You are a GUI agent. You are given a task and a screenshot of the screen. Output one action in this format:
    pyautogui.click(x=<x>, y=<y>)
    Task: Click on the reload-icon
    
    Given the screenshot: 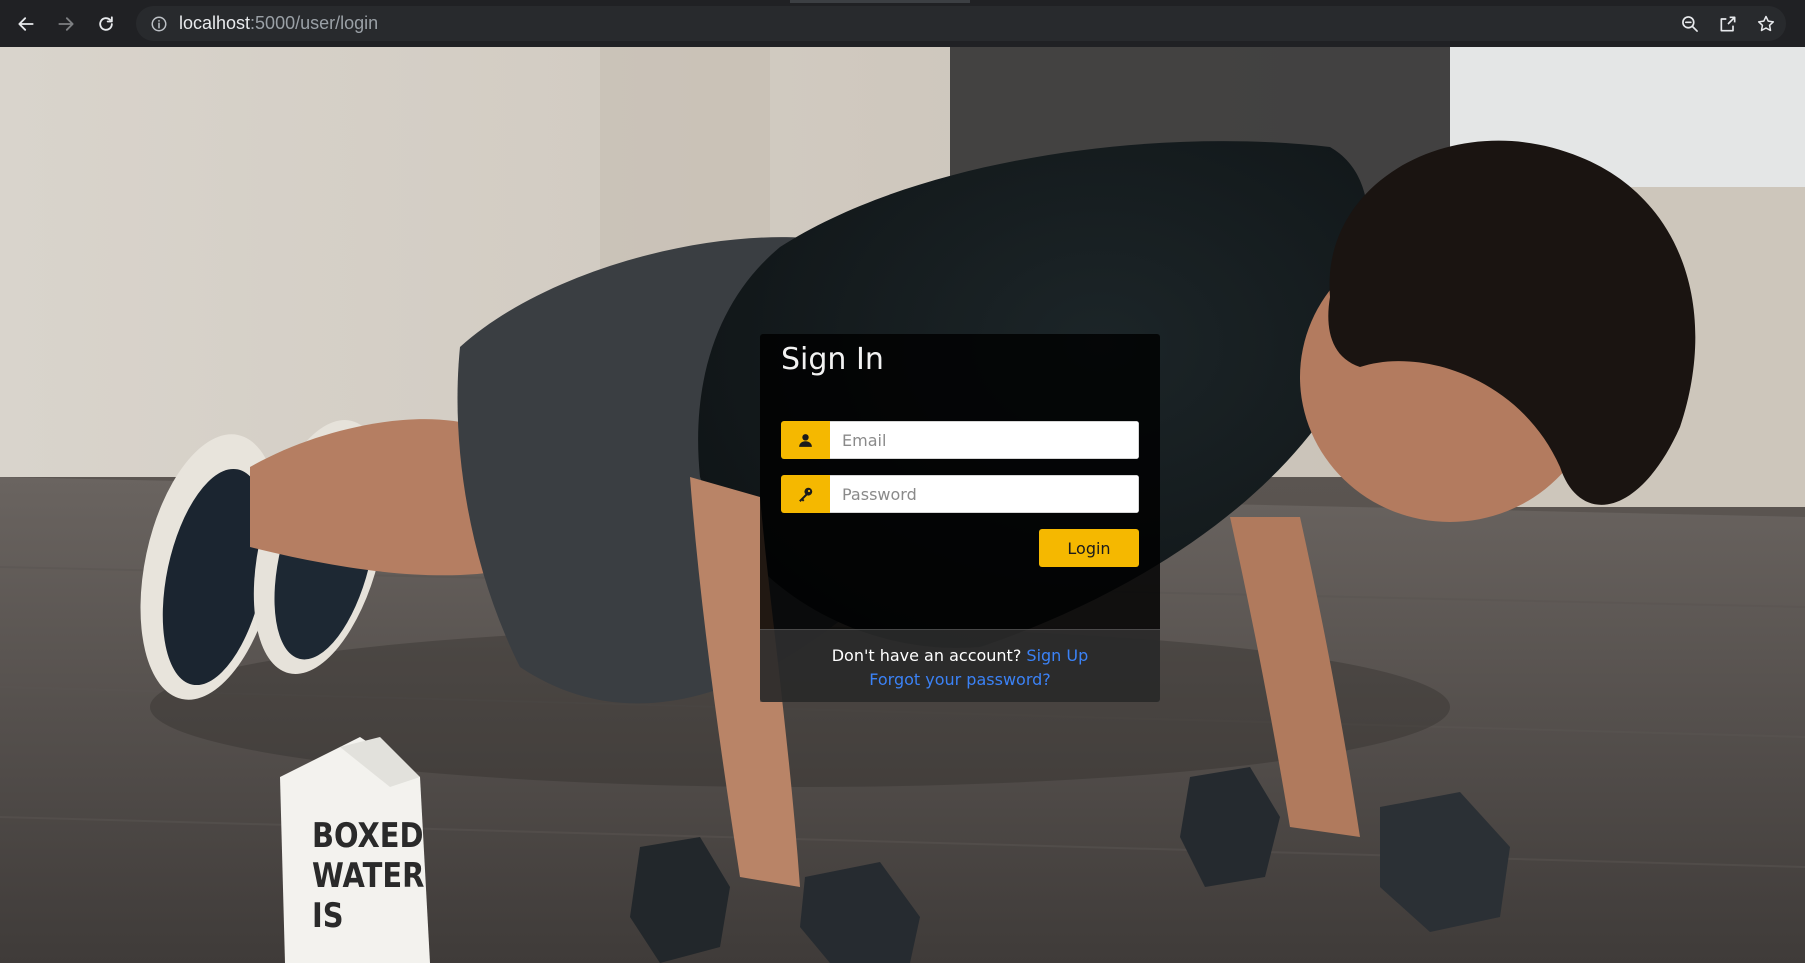 What is the action you would take?
    pyautogui.click(x=106, y=23)
    